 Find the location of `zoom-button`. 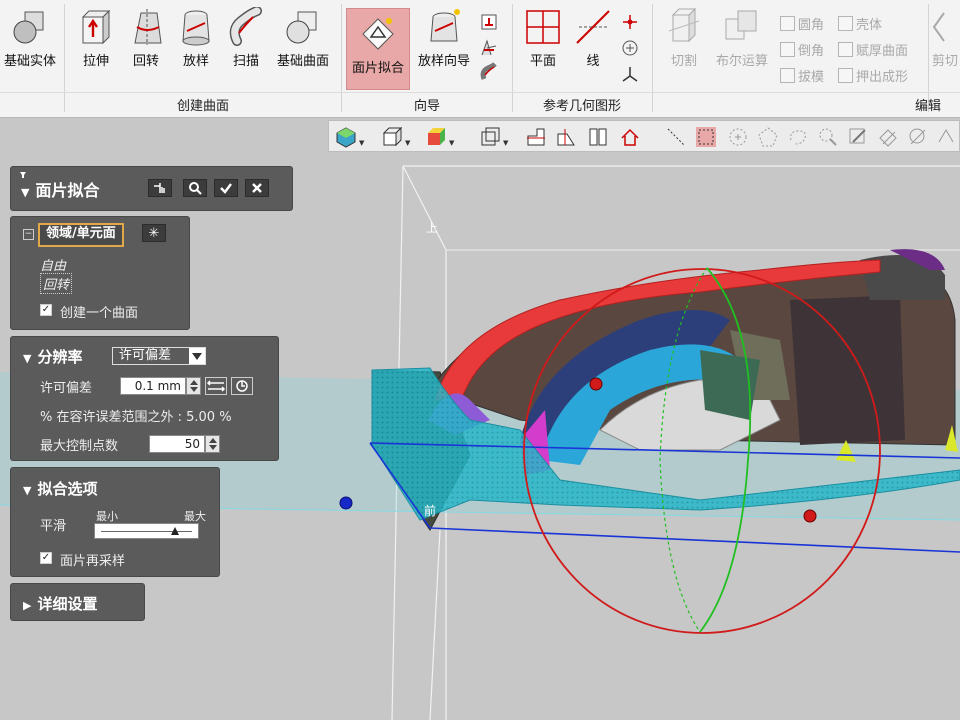

zoom-button is located at coordinates (195, 188).